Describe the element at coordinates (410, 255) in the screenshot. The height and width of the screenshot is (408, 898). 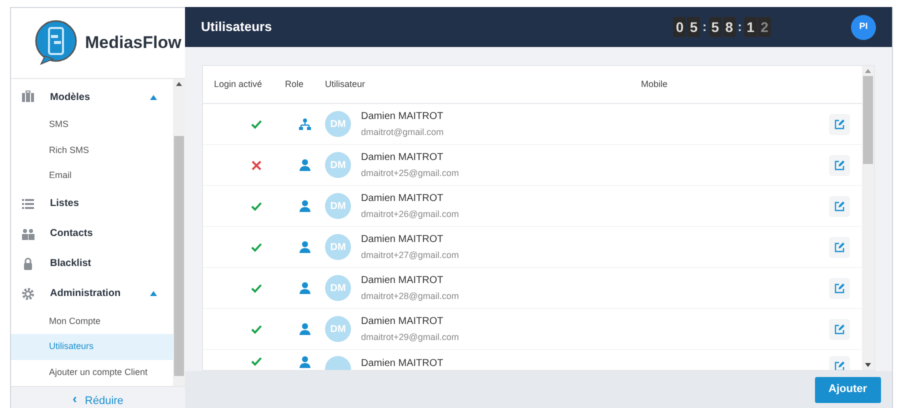
I see `user-email: dmaitrot+27@gmail.com` at that location.